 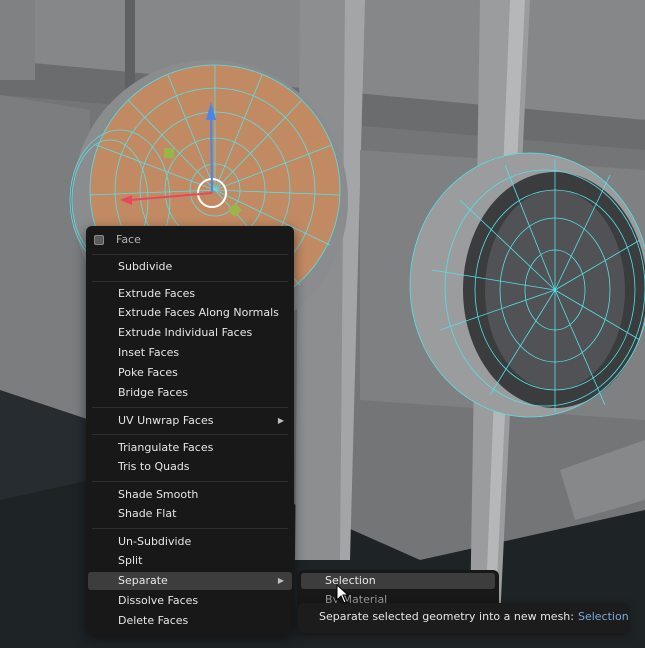 I want to click on menu-item-un-subdivide: Un-Subdivide, so click(x=190, y=542).